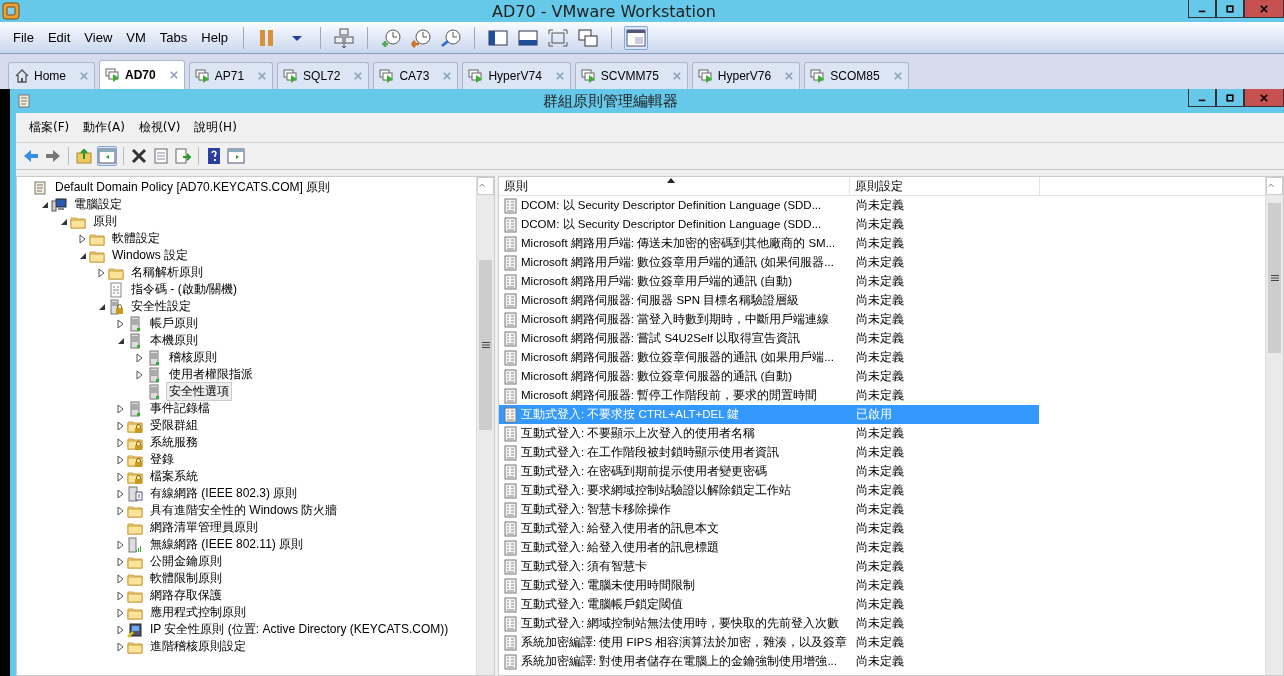 The width and height of the screenshot is (1284, 676). I want to click on tree-item: 安全性設定, so click(161, 306).